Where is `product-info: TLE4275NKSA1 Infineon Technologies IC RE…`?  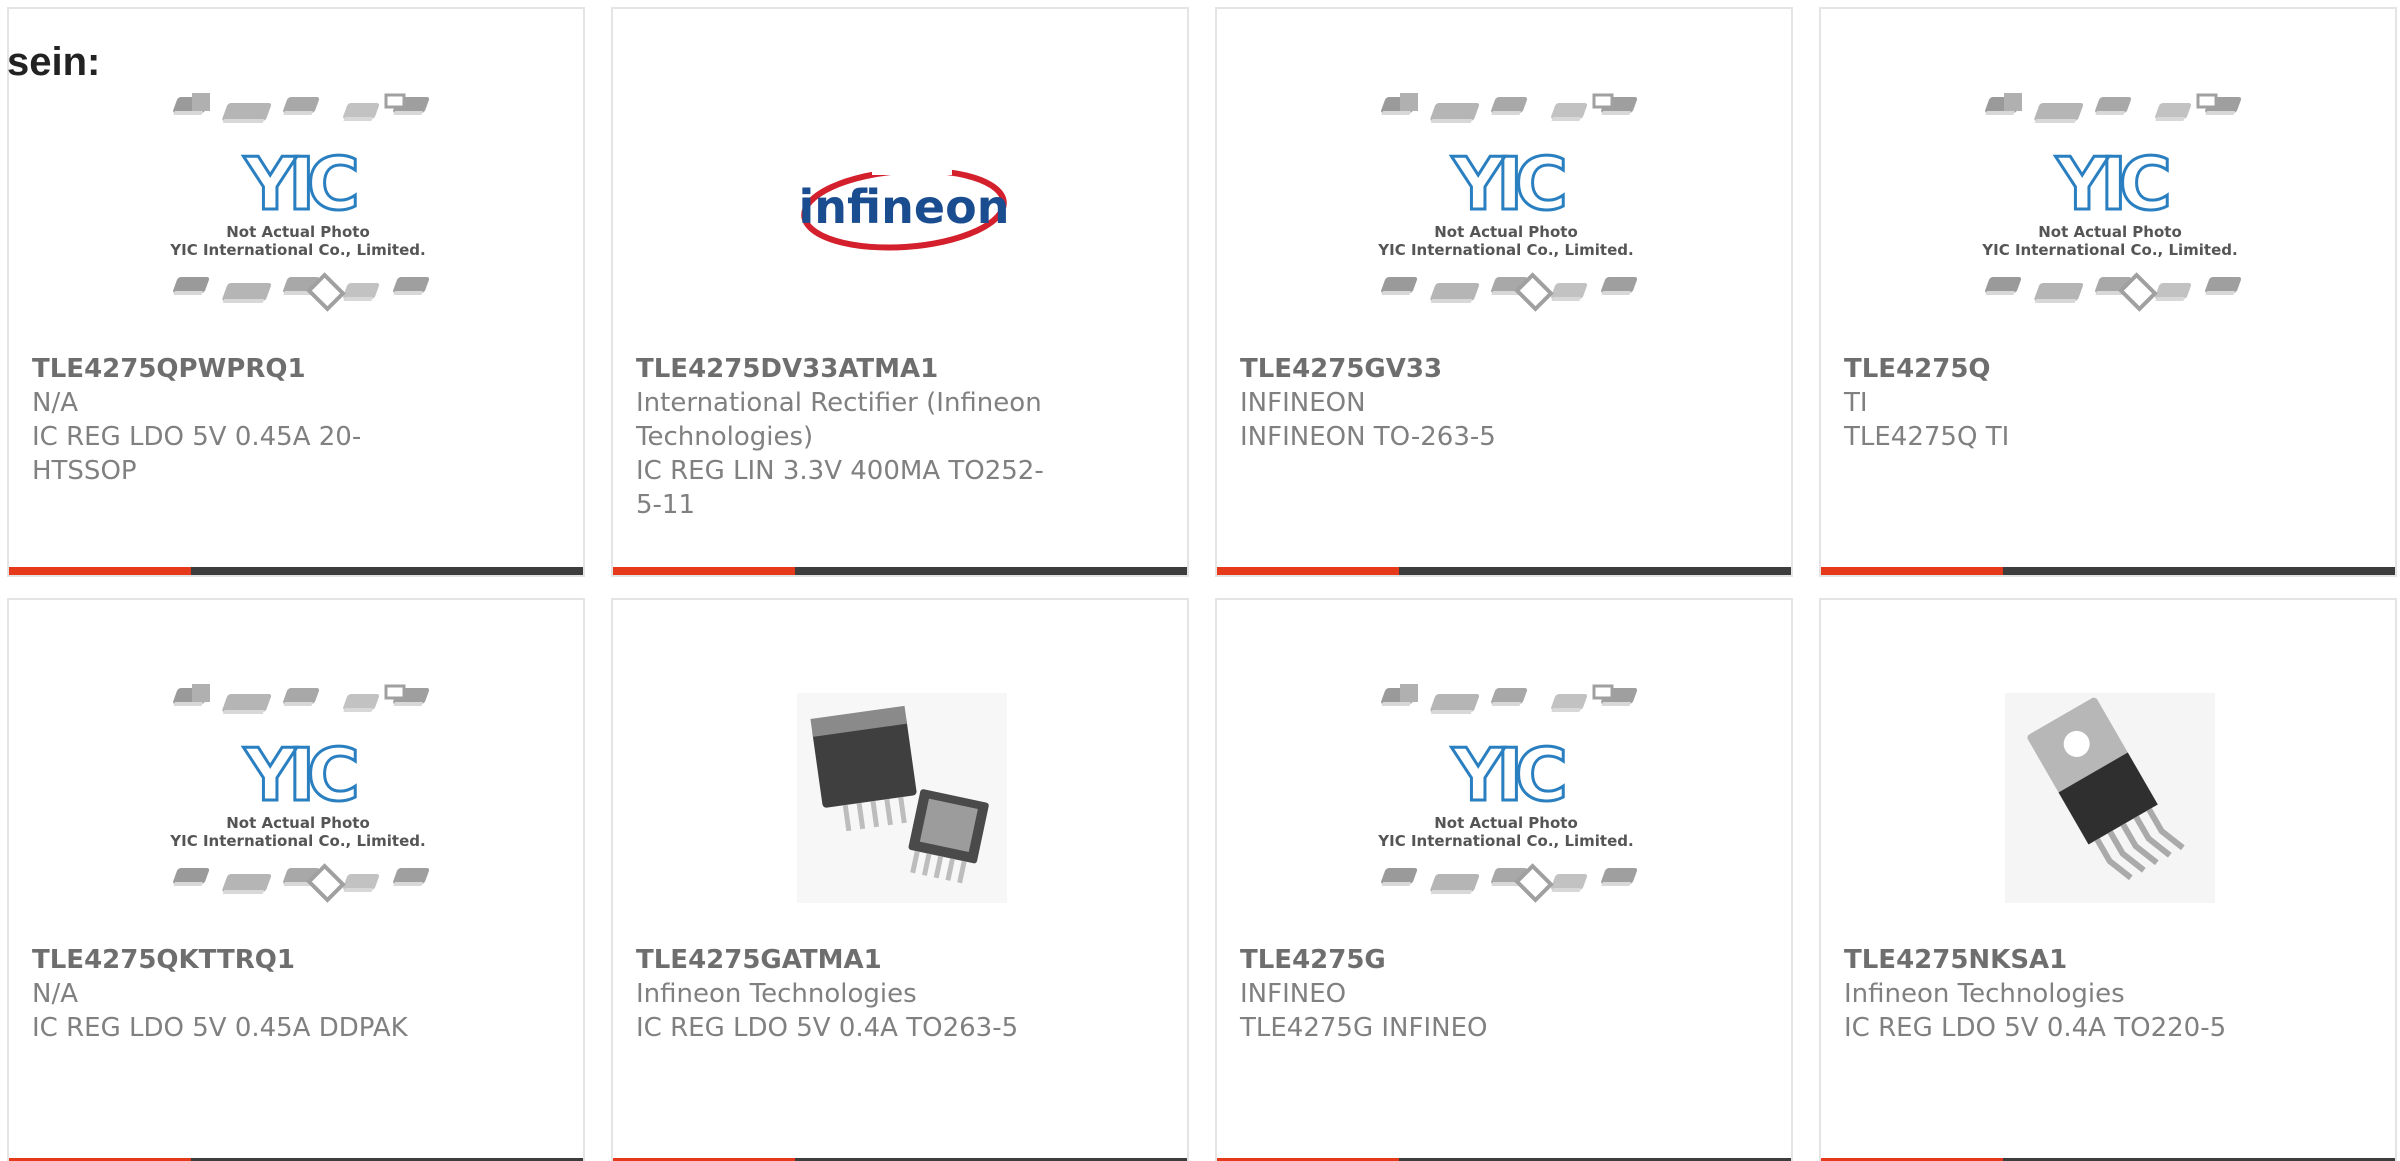 product-info: TLE4275NKSA1 Infineon Technologies IC RE… is located at coordinates (2059, 994).